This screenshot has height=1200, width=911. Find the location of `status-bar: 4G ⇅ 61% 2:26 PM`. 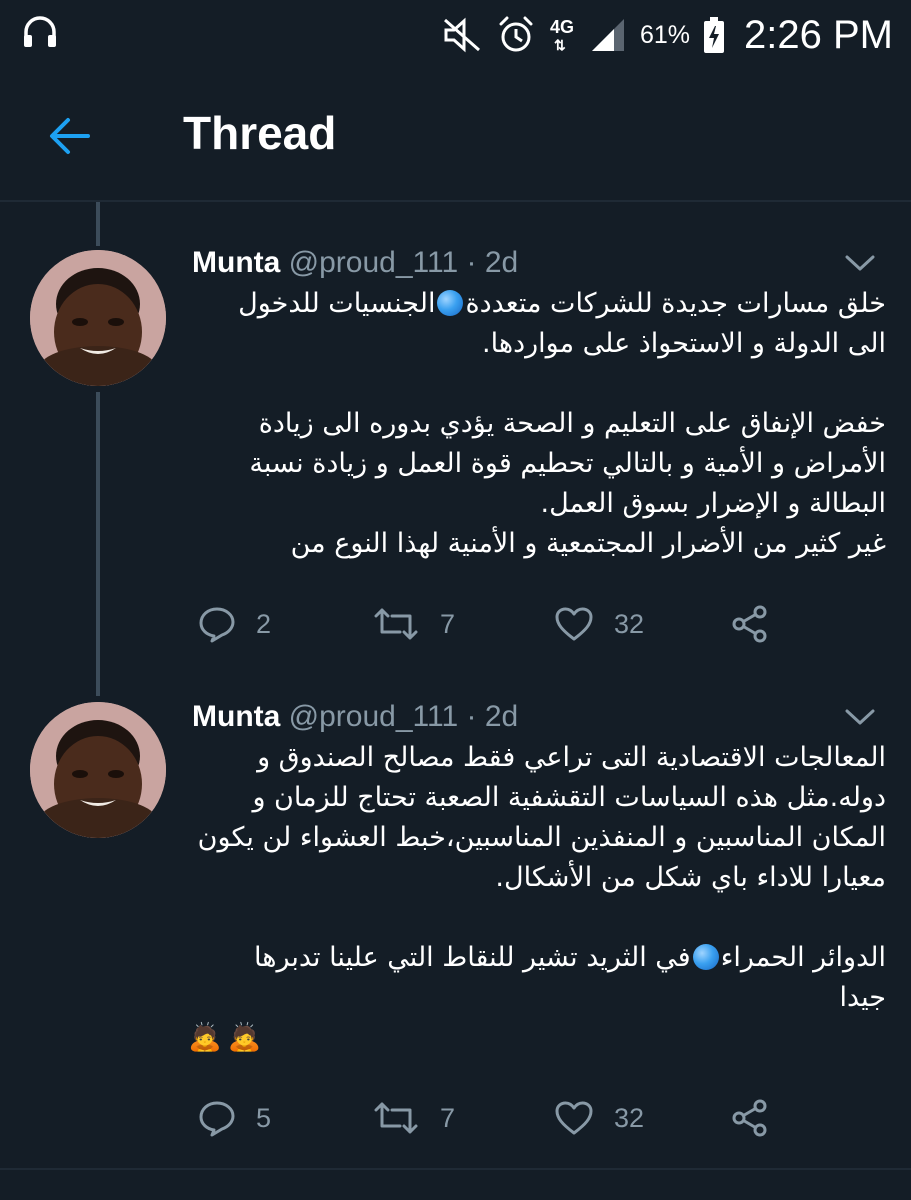

status-bar: 4G ⇅ 61% 2:26 PM is located at coordinates (455, 35).